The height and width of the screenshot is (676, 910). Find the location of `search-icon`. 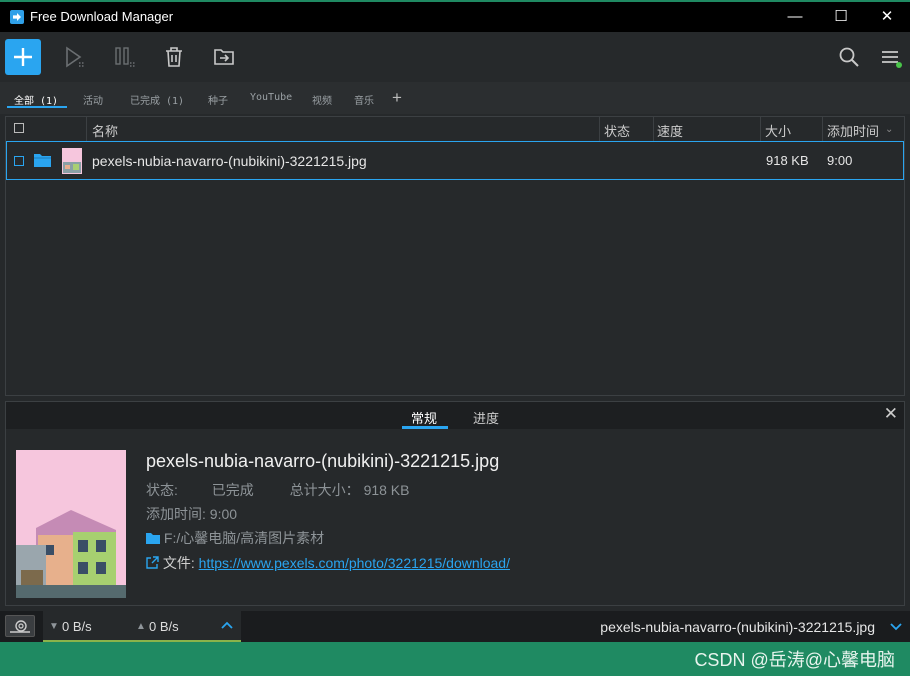

search-icon is located at coordinates (849, 57).